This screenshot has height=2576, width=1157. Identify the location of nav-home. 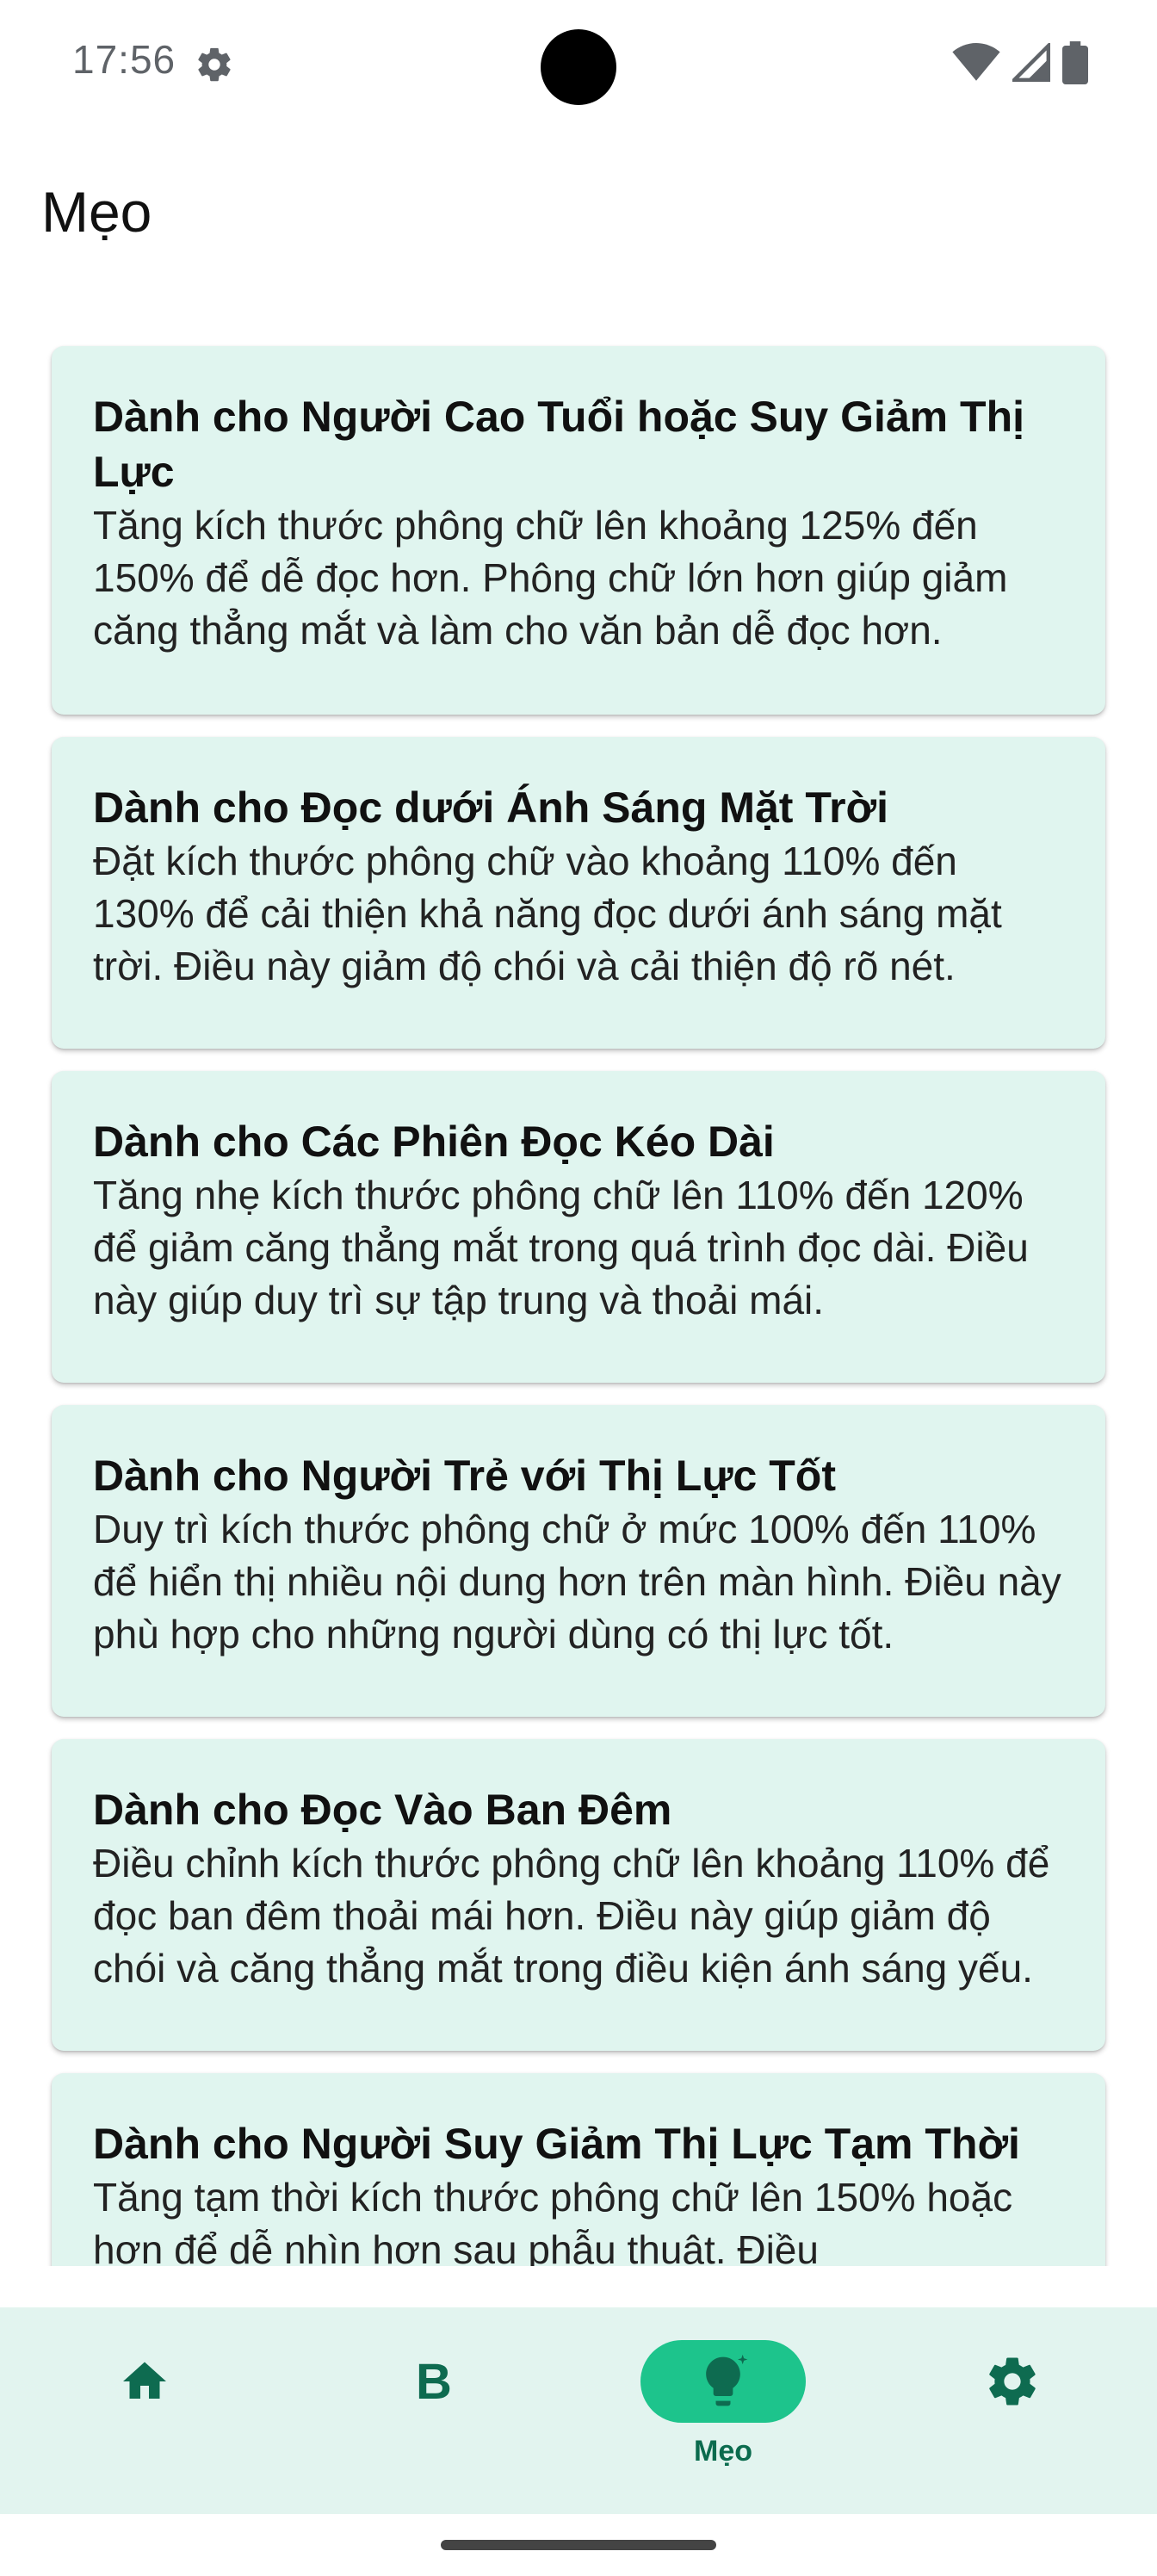
(145, 2410).